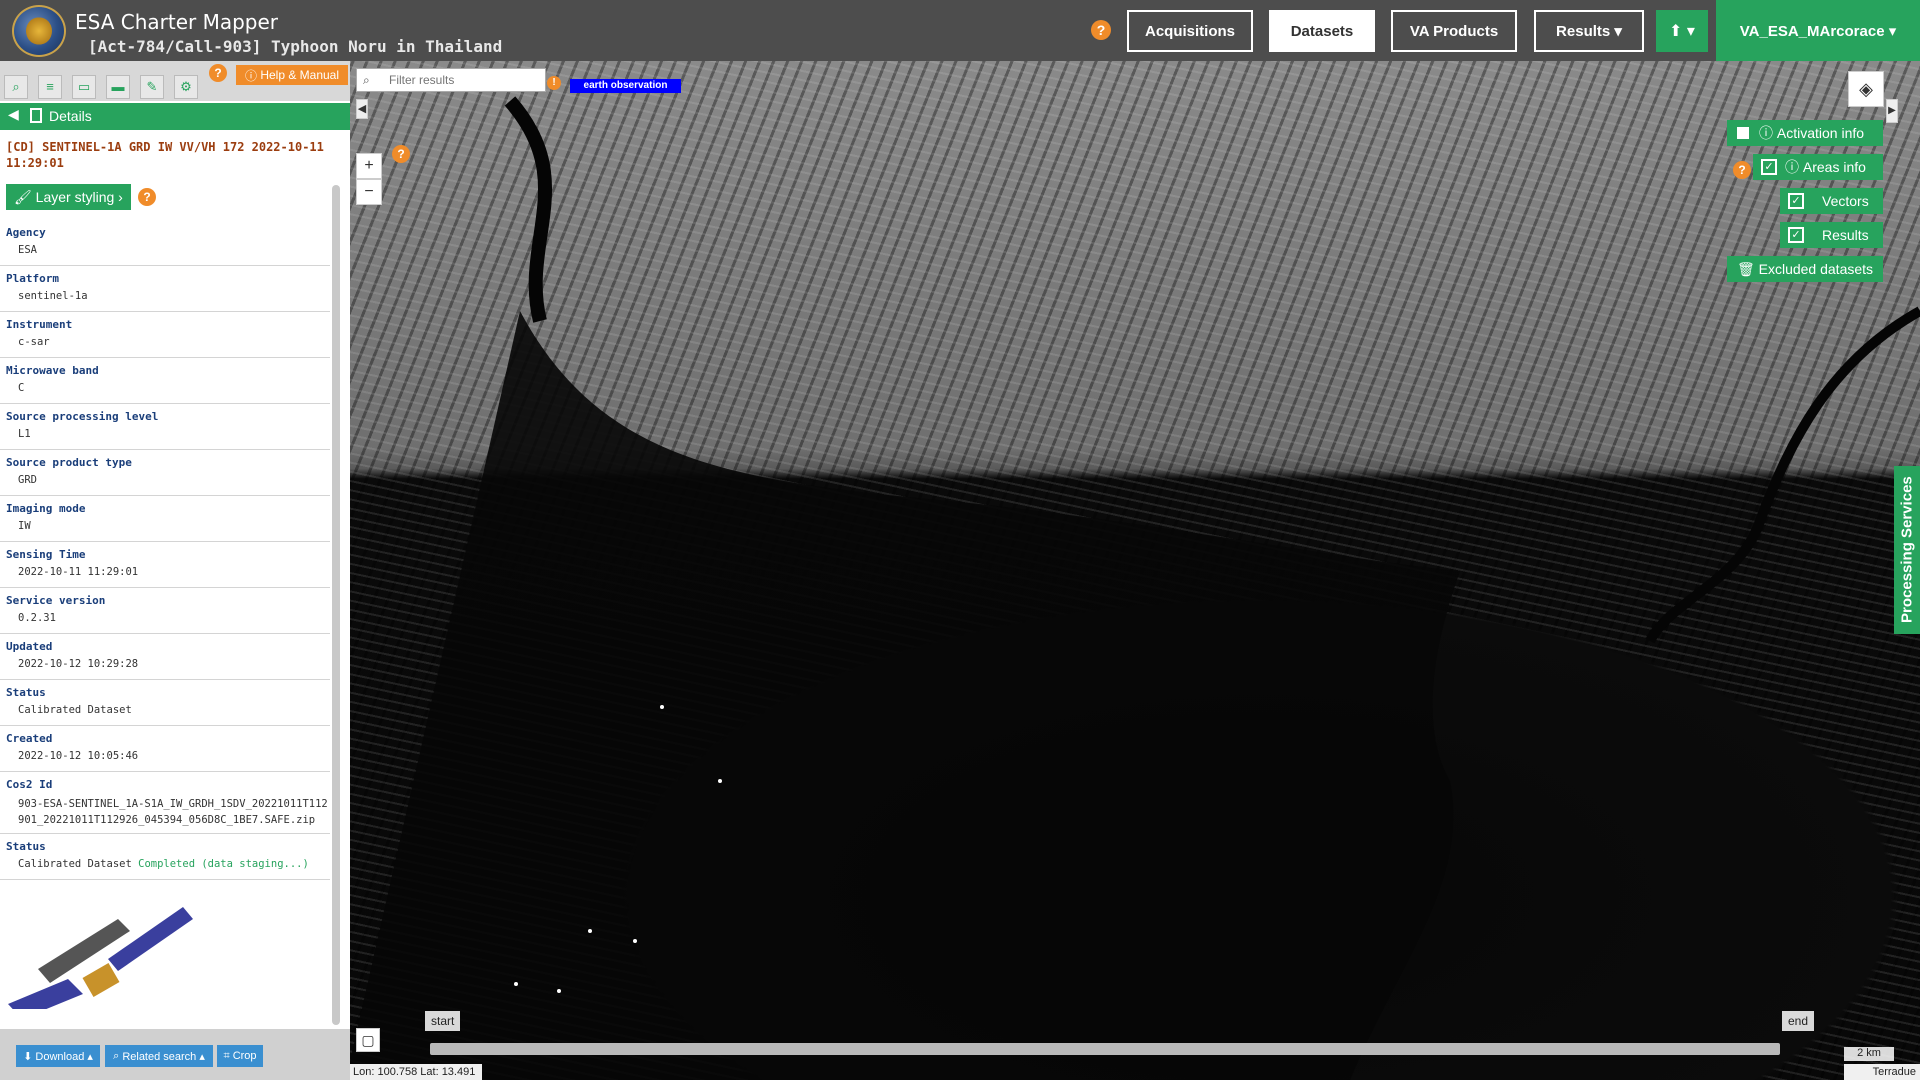 The width and height of the screenshot is (1920, 1080). What do you see at coordinates (1816, 269) in the screenshot?
I see `excluded-label: Excluded datasets` at bounding box center [1816, 269].